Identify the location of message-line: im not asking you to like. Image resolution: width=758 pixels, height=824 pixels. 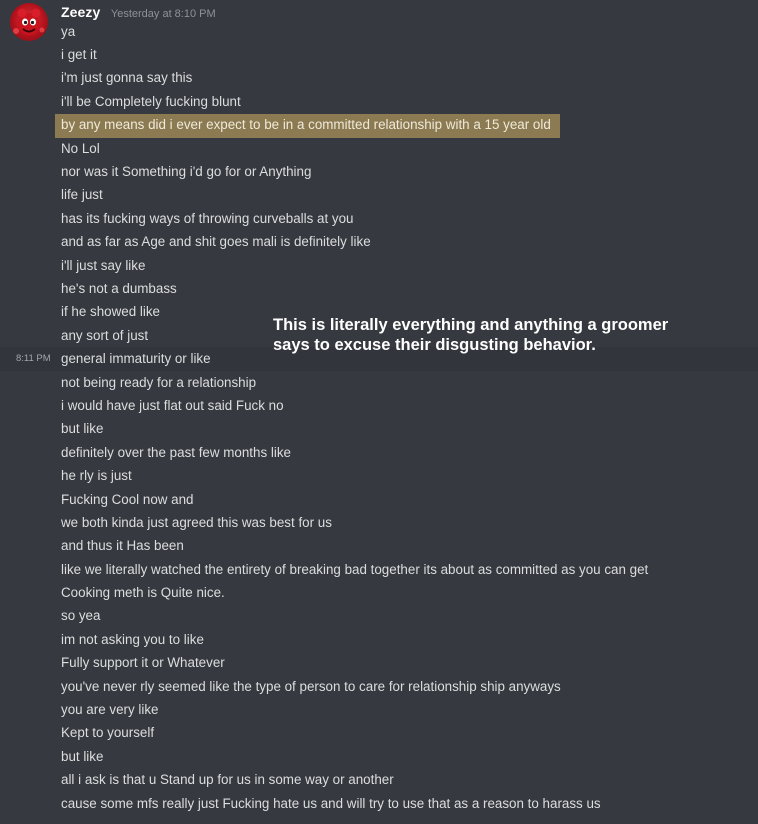
(132, 639).